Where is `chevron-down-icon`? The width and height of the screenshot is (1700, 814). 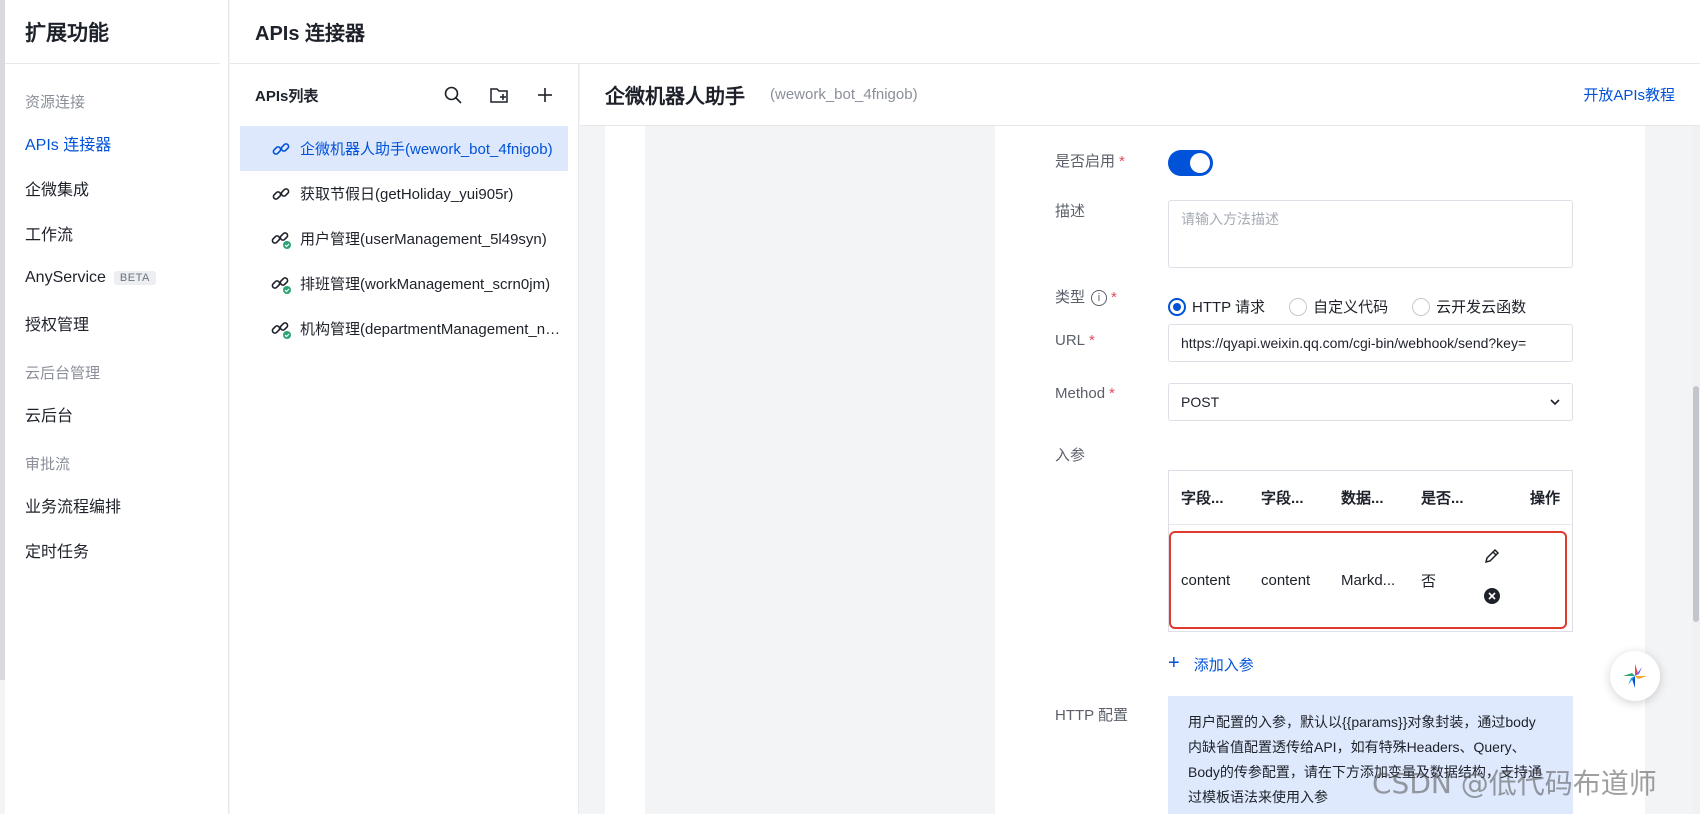 chevron-down-icon is located at coordinates (1555, 403).